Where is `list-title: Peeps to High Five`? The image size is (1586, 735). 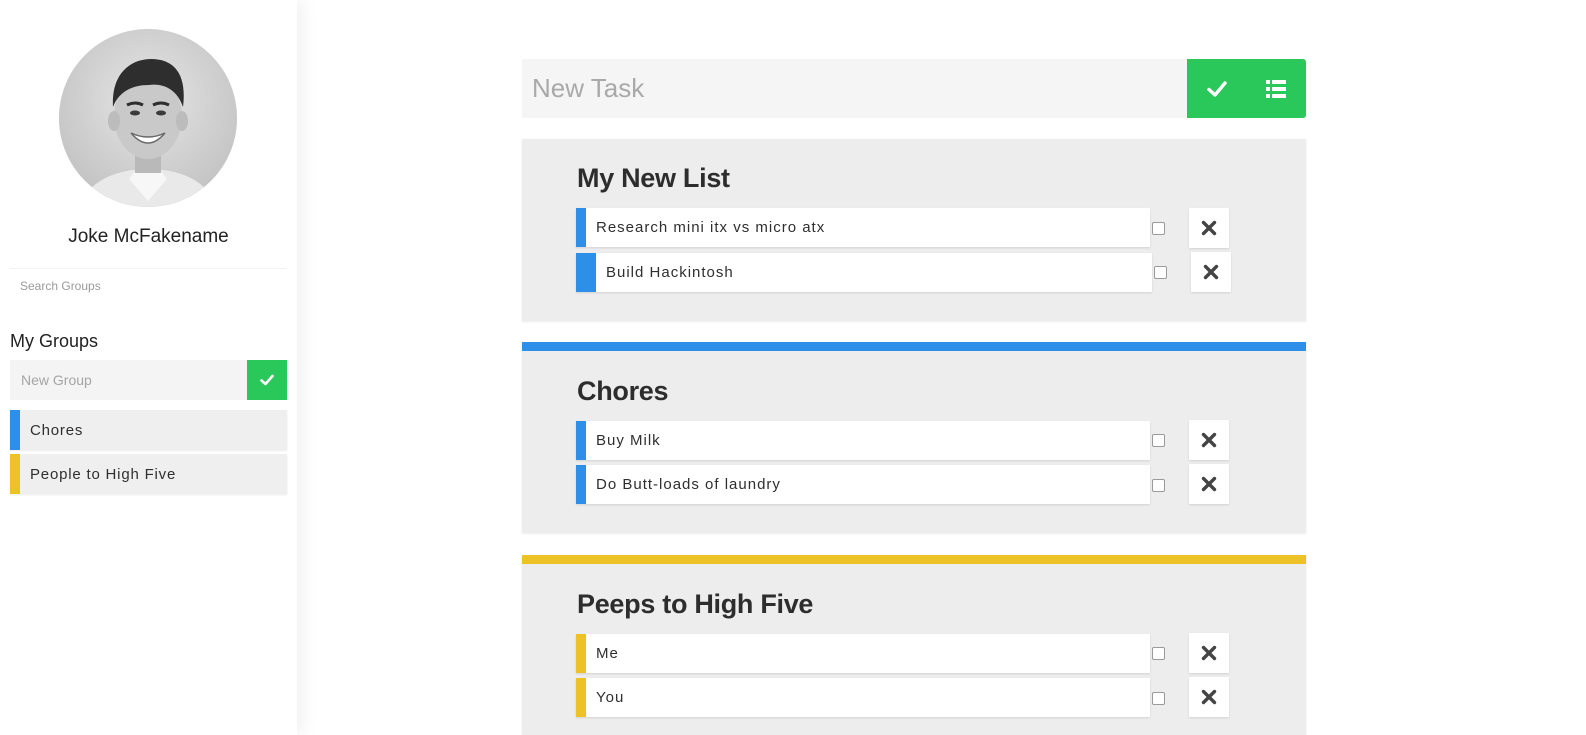 list-title: Peeps to High Five is located at coordinates (695, 604).